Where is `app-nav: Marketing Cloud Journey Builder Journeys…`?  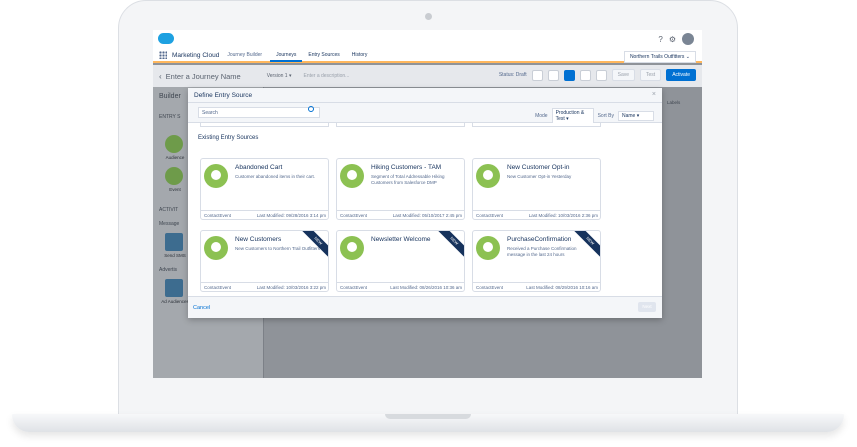
app-nav: Marketing Cloud Journey Builder Journeys… is located at coordinates (427, 56).